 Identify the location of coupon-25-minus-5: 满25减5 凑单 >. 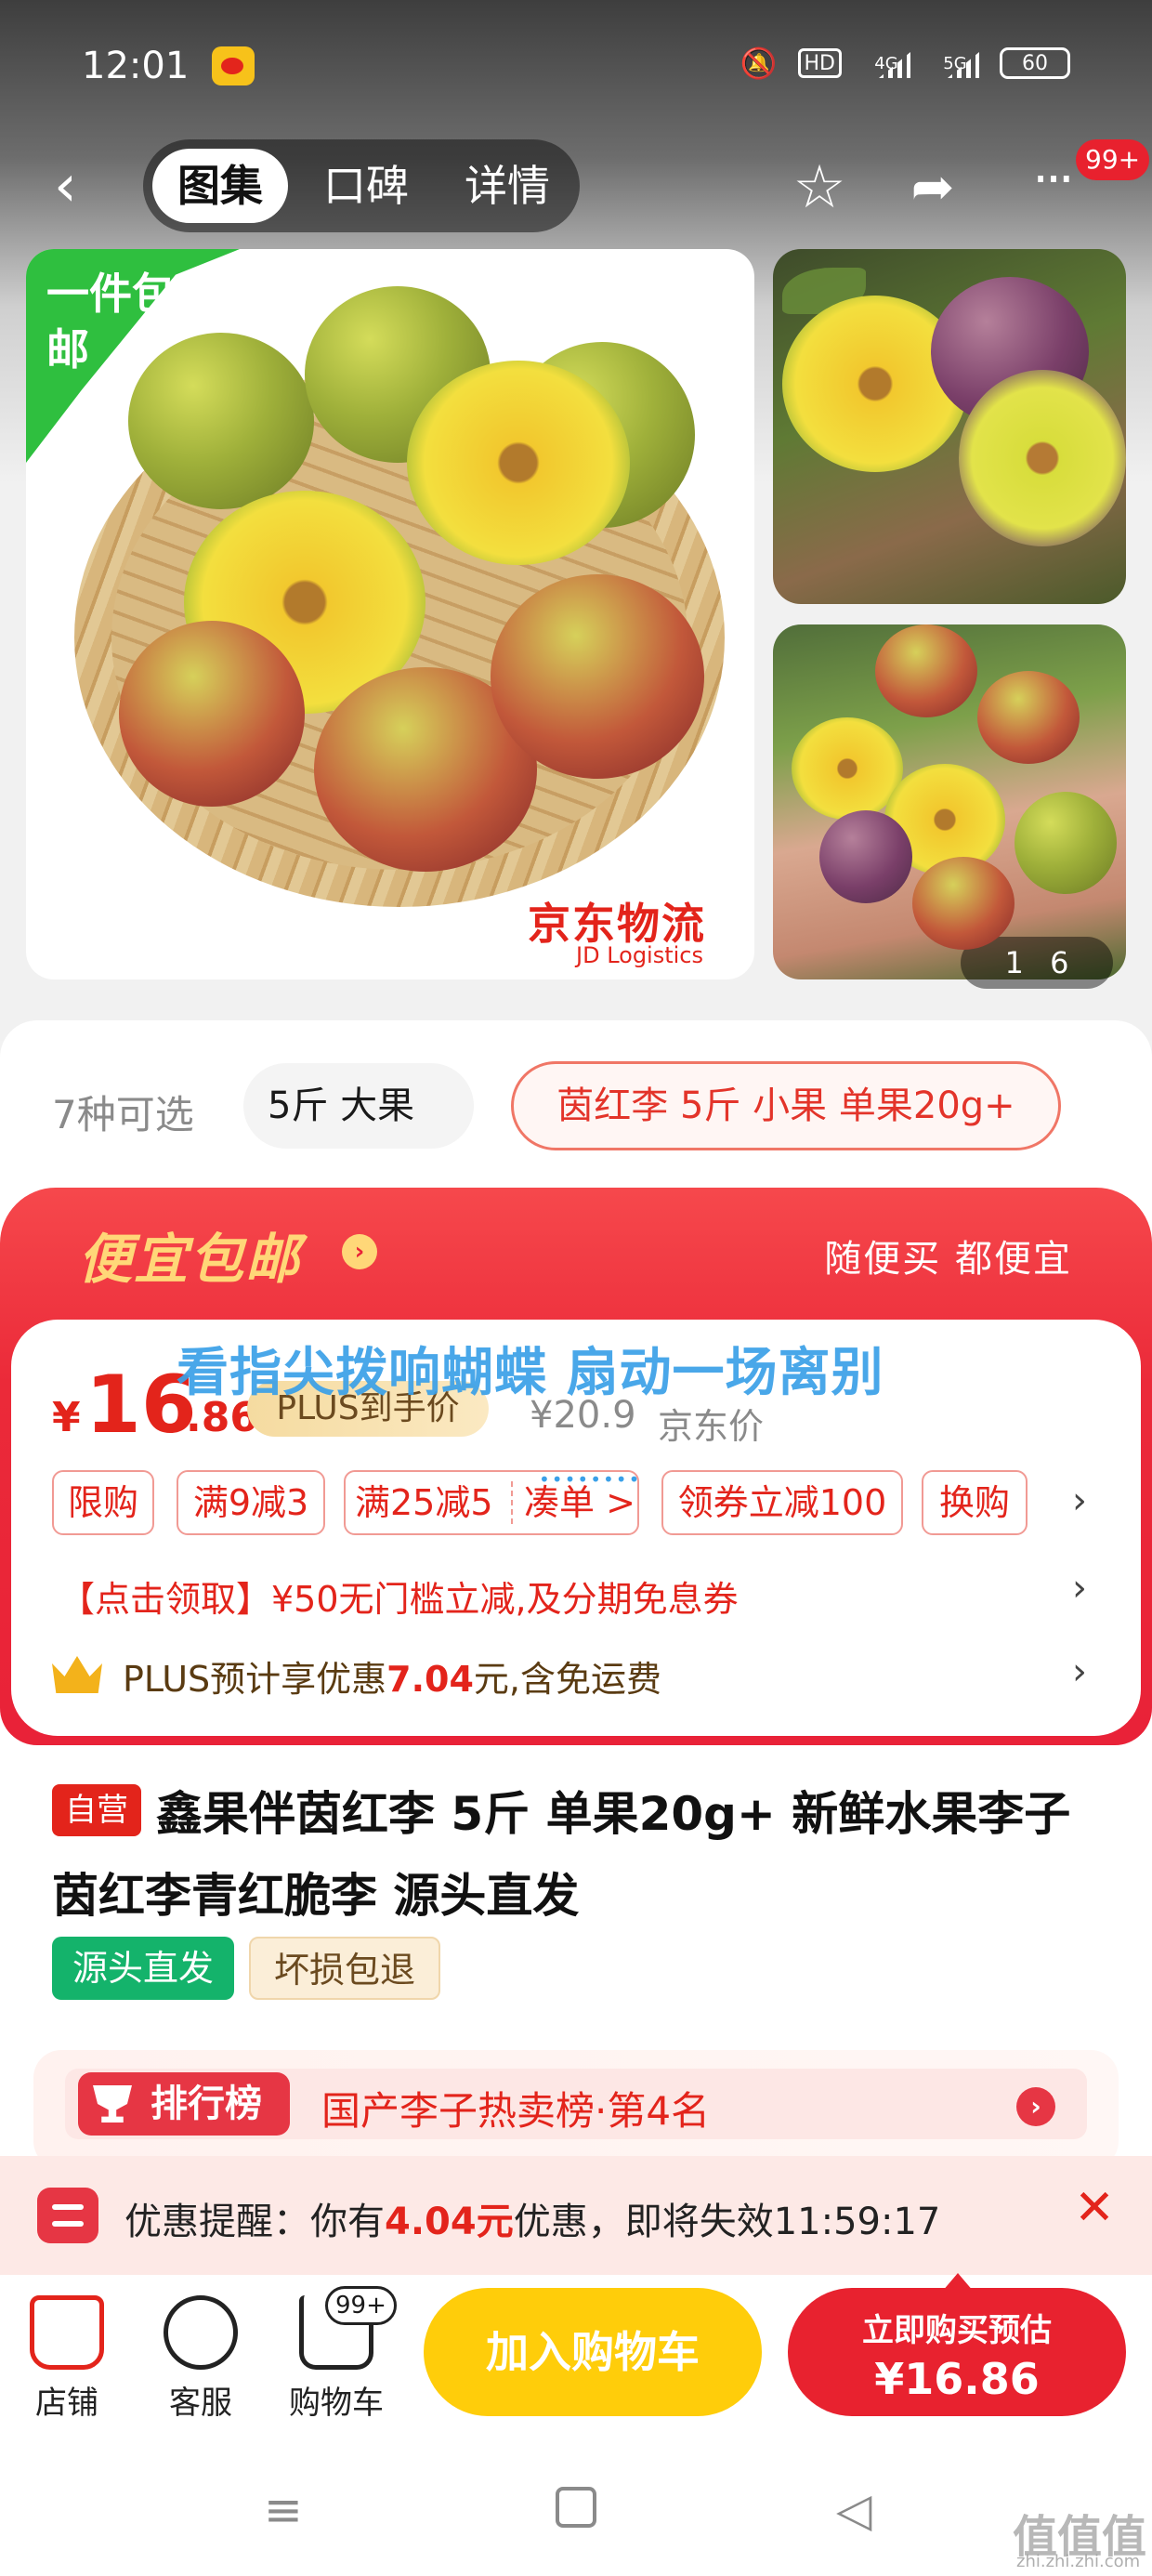
(492, 1502).